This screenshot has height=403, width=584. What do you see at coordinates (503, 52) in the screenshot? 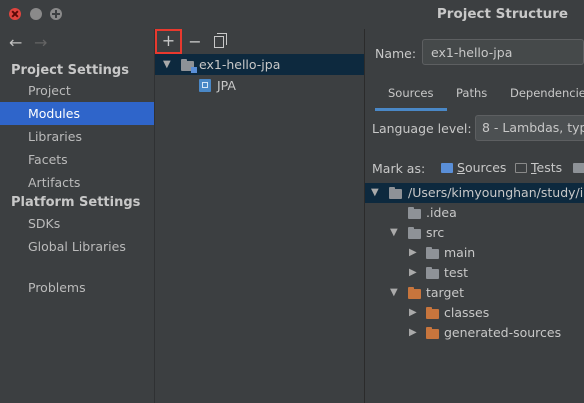
I see `module-name-input` at bounding box center [503, 52].